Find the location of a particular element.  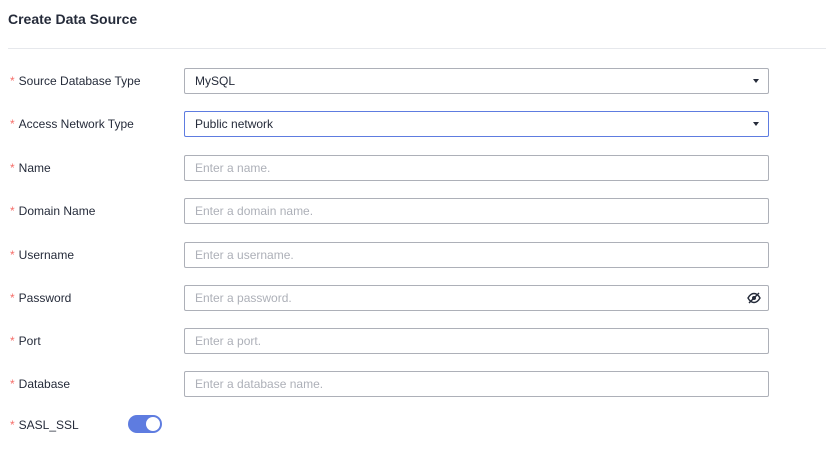

field-label: * Database is located at coordinates (40, 384).